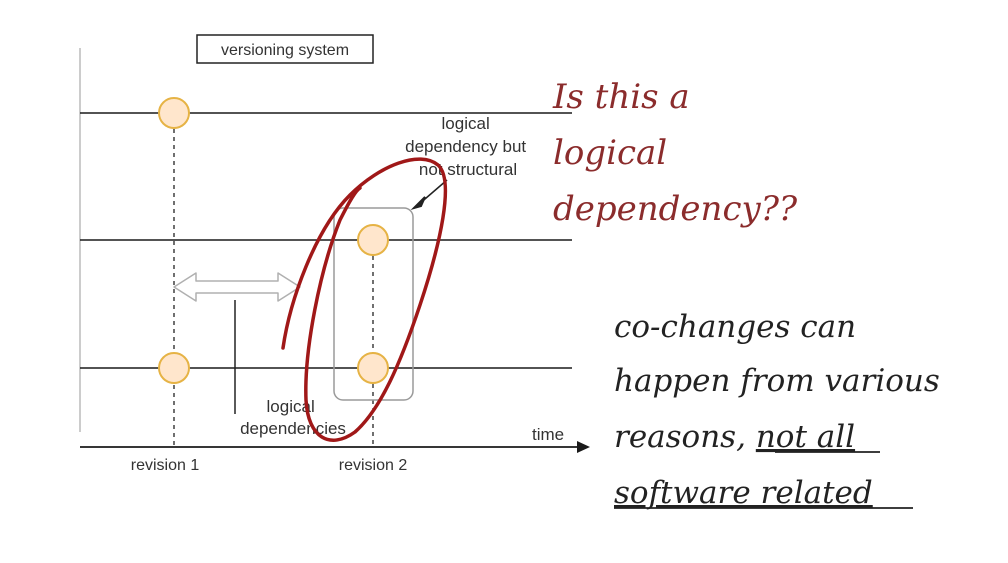 The image size is (1008, 563). I want to click on time-label: time, so click(548, 434).